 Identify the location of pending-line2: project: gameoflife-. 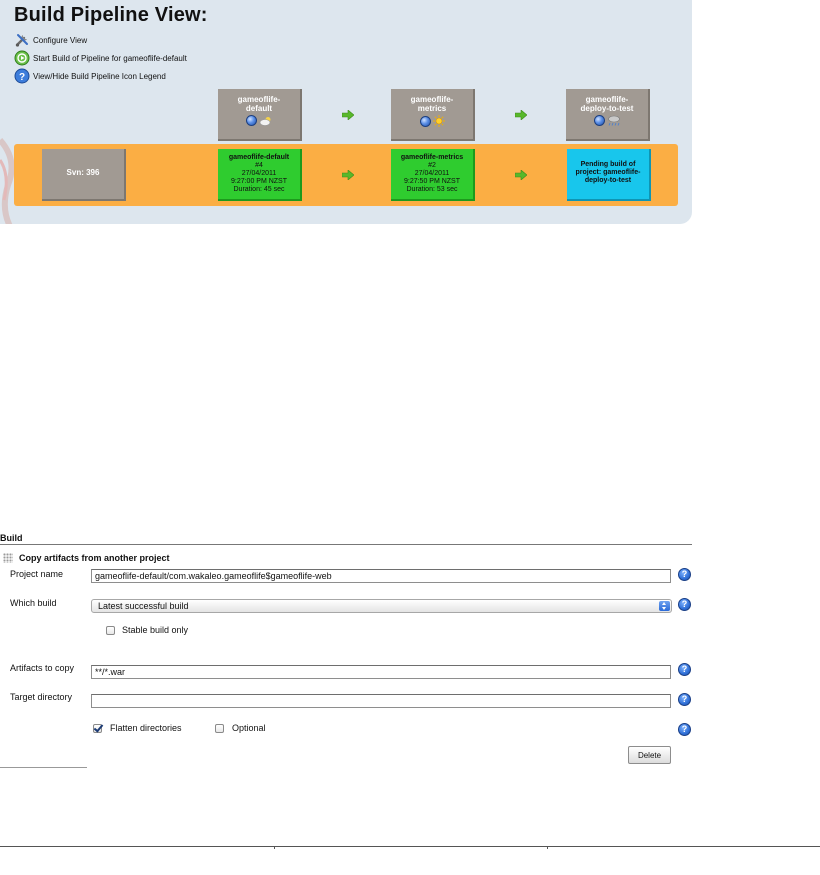
(608, 172).